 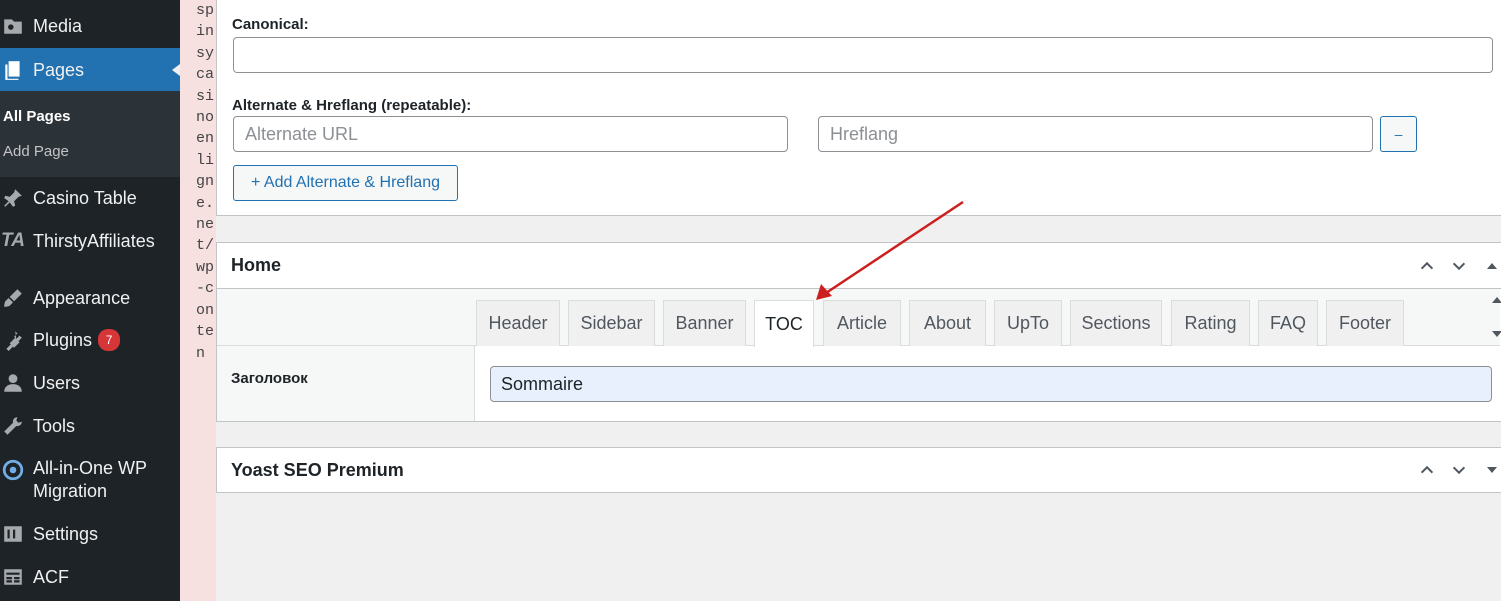 I want to click on menu-casino-table-label: Casino Table, so click(x=85, y=197).